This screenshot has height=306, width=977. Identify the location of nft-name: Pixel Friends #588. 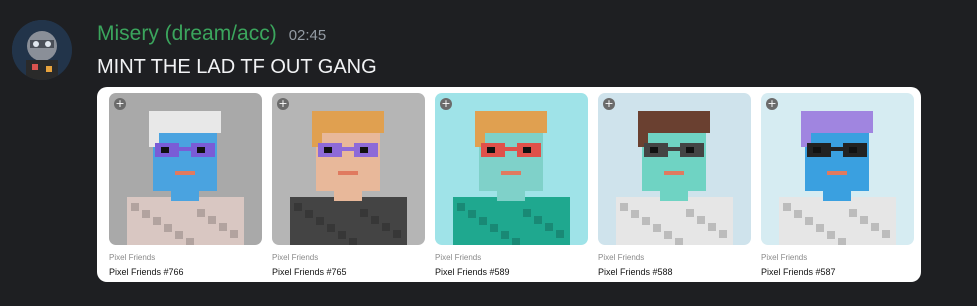
(635, 272).